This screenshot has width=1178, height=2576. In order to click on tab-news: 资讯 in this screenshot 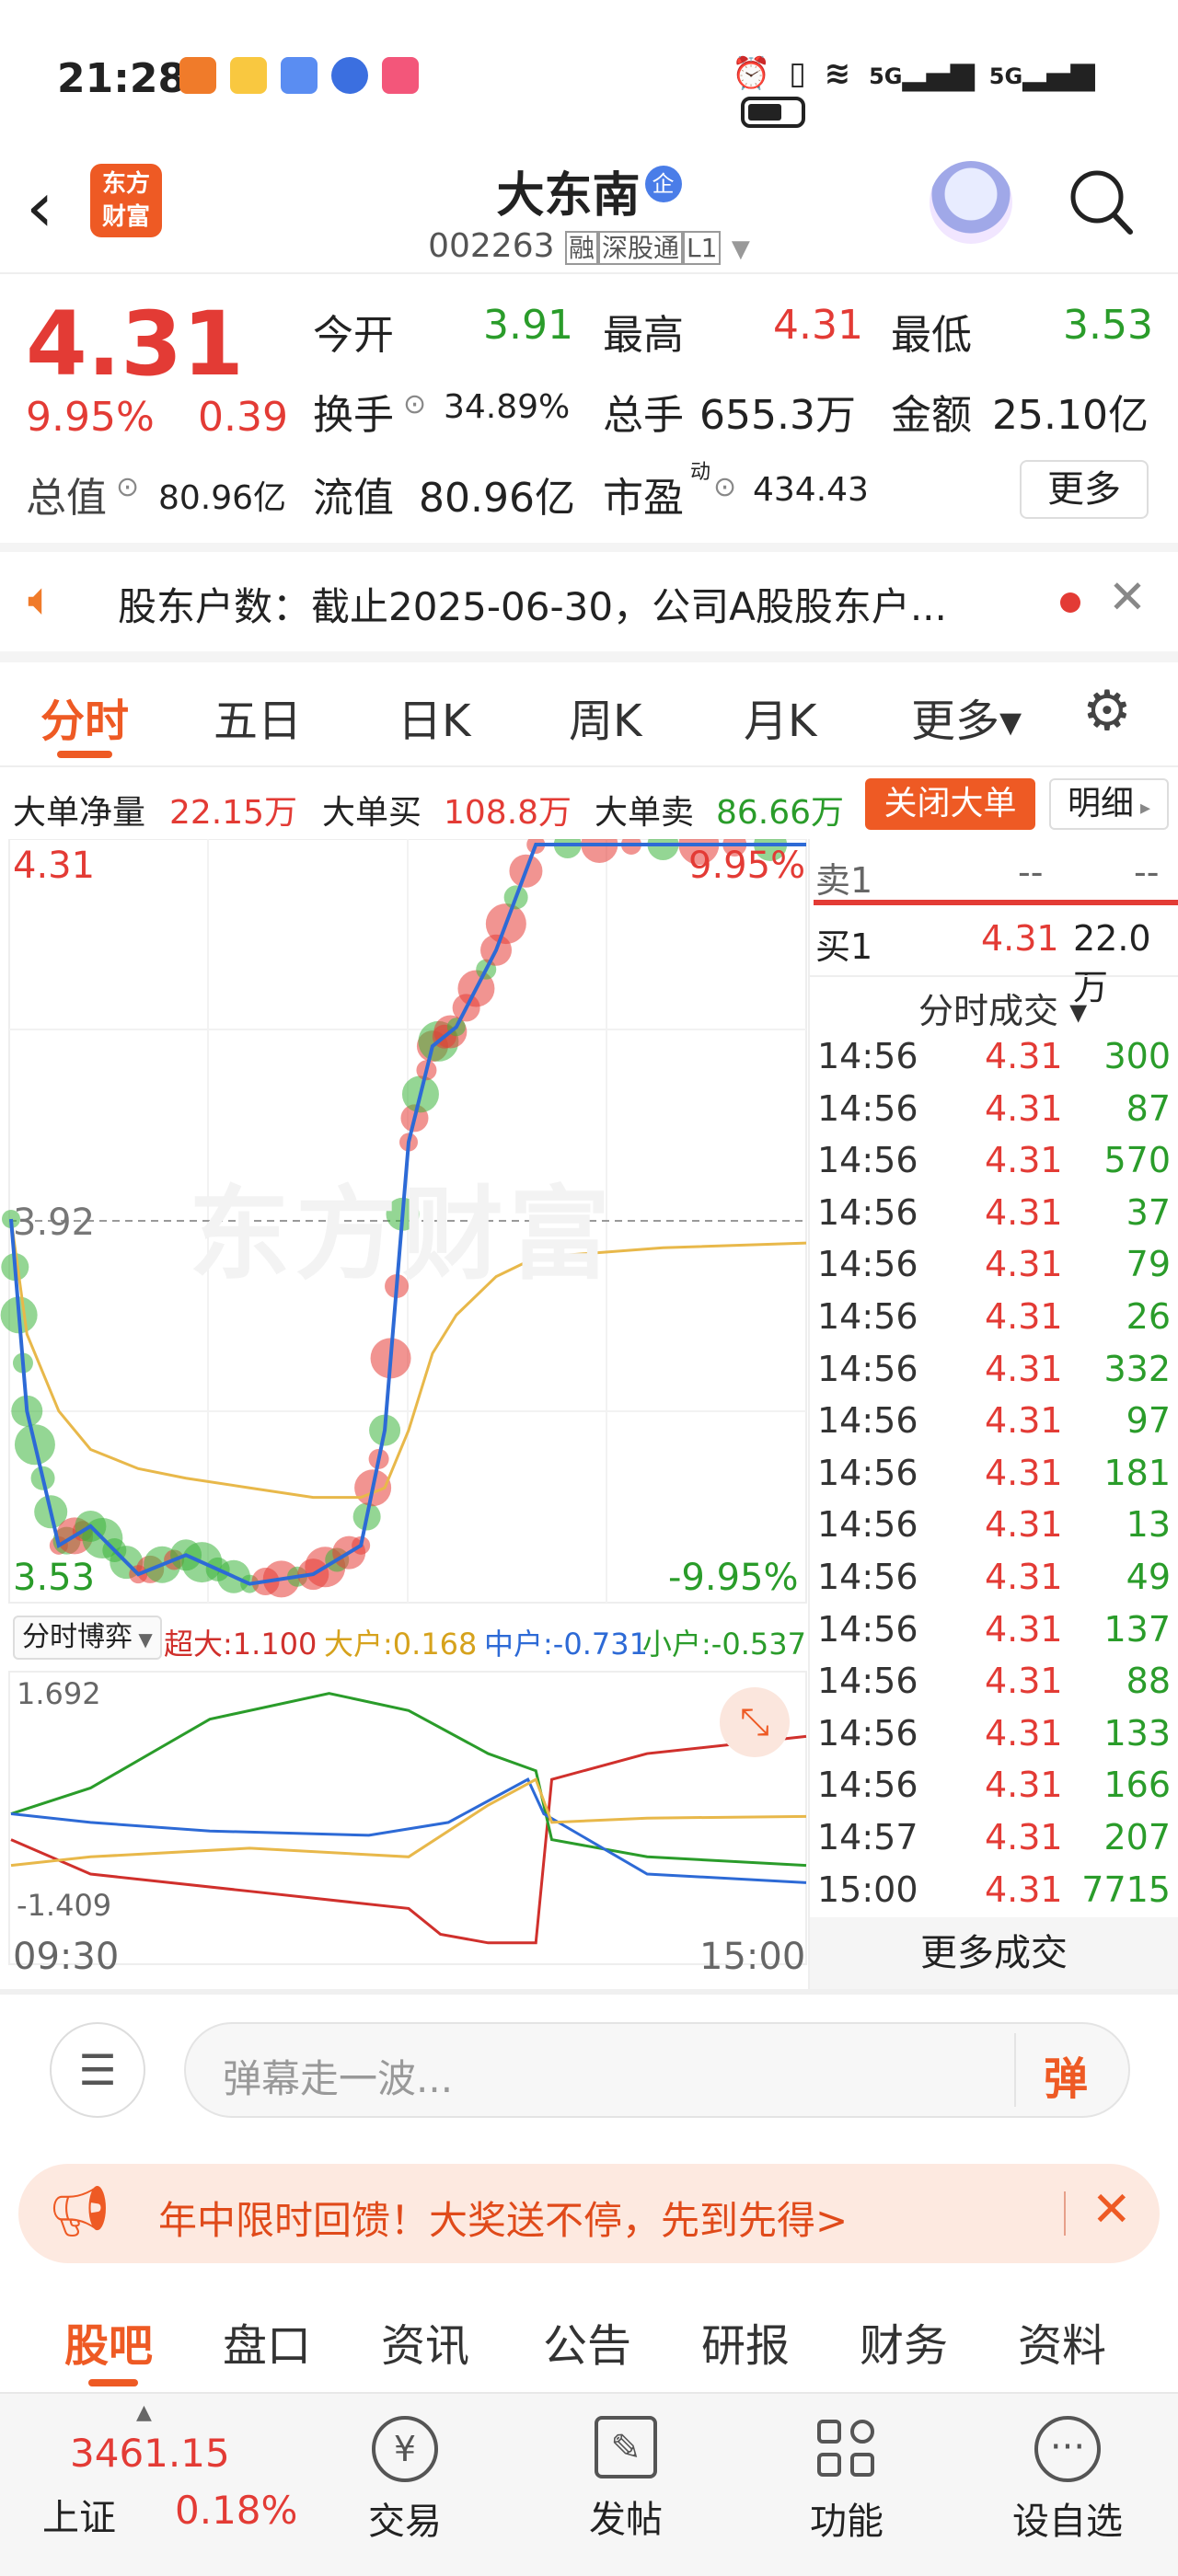, I will do `click(425, 2341)`.